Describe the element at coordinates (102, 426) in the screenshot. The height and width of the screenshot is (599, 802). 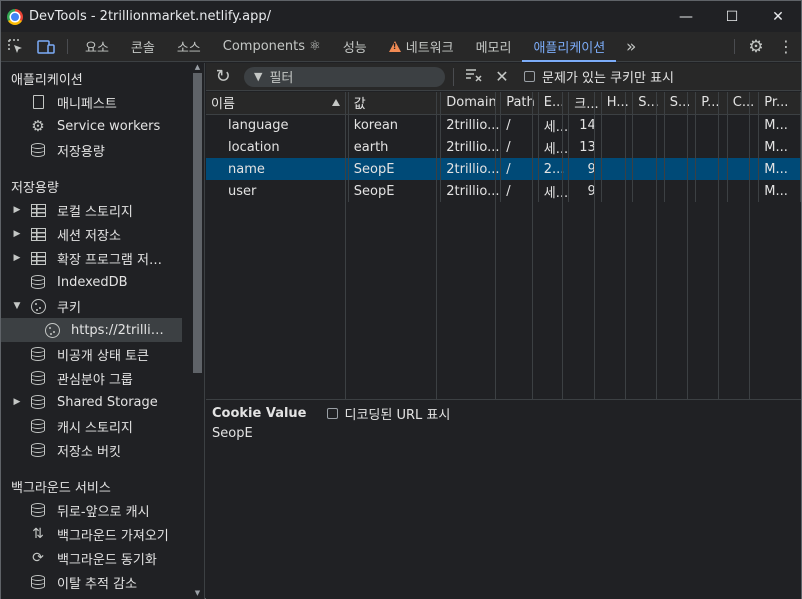
I see `sidebar-item-cache-storage: 캐시 스토리지` at that location.